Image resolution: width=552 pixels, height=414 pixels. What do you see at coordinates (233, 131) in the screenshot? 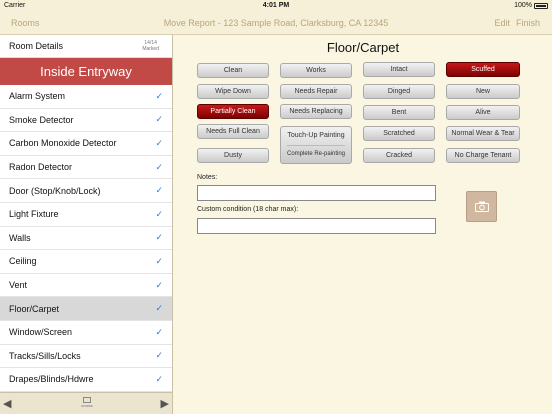
I see `needs-full-clean-button: Needs Full Clean` at bounding box center [233, 131].